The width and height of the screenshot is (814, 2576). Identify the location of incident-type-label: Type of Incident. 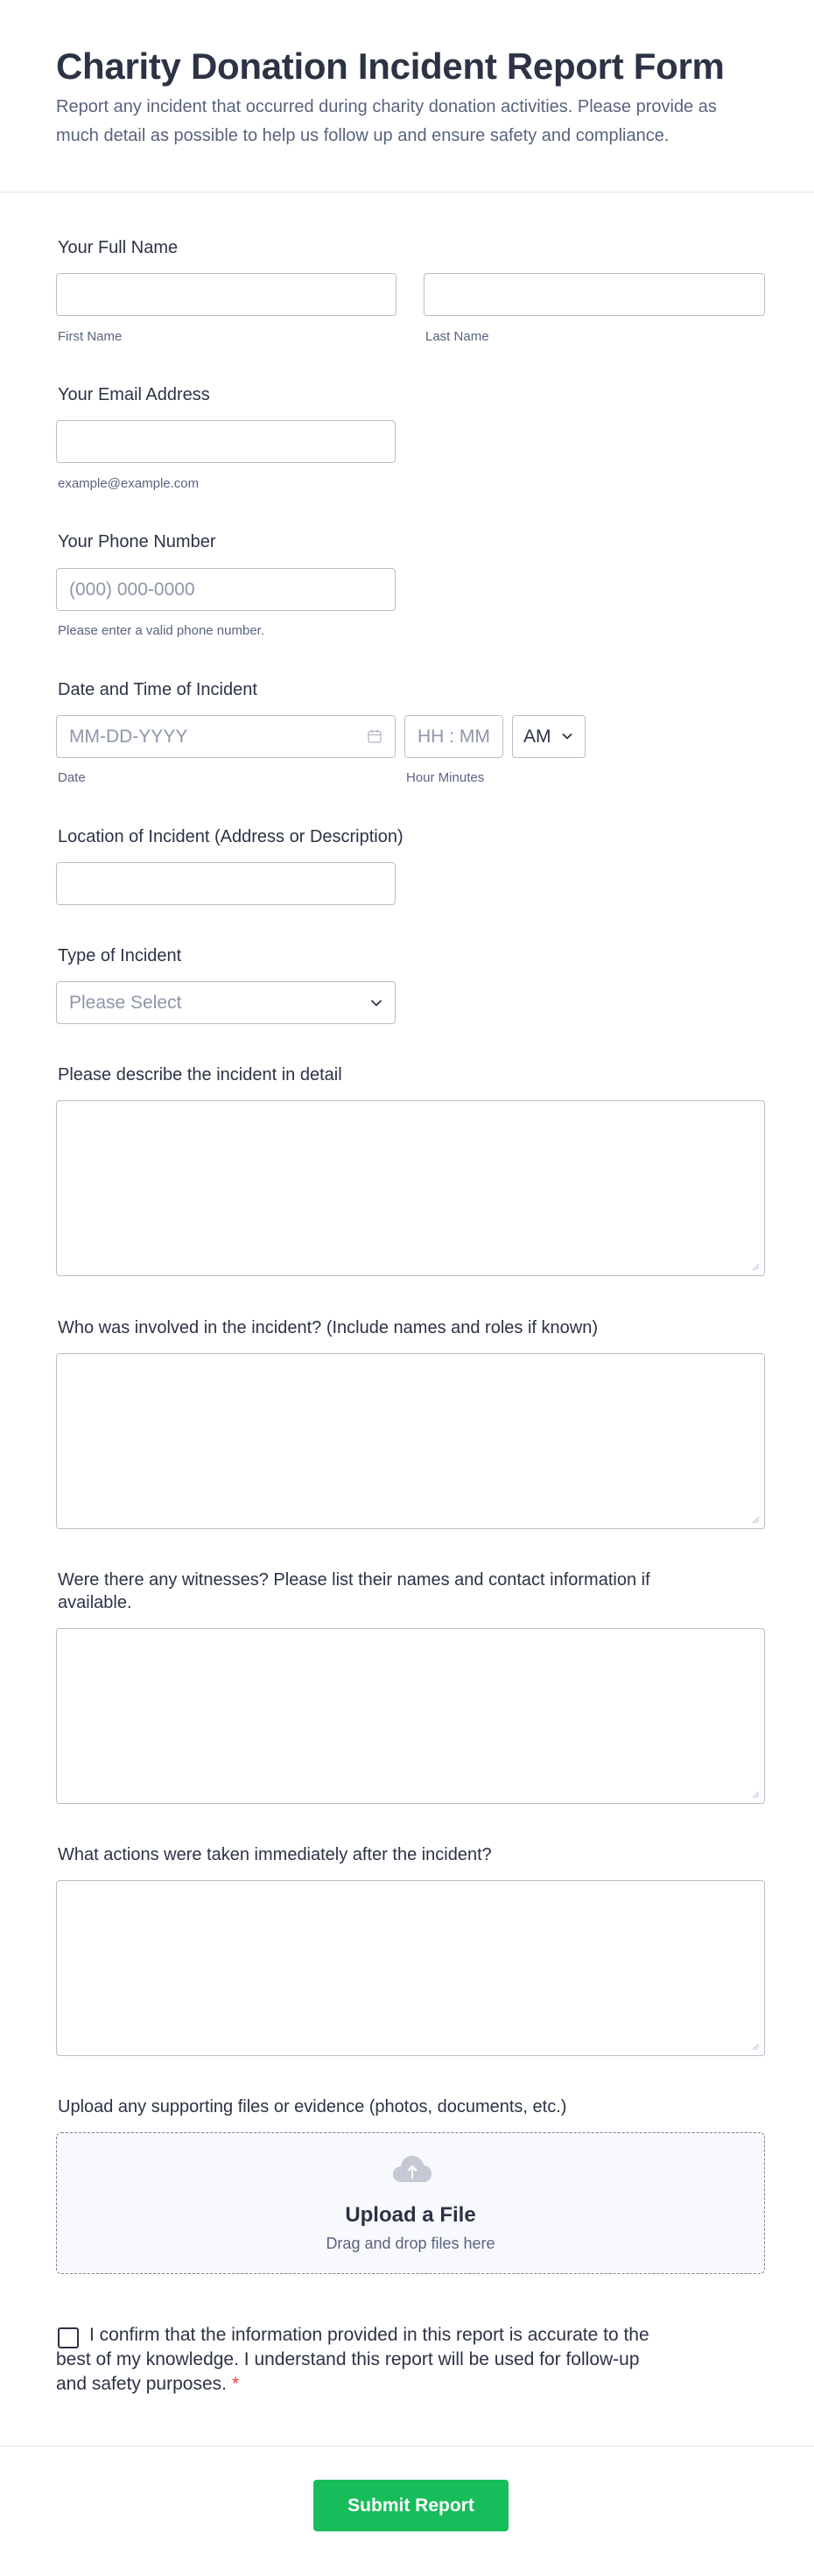
(120, 955).